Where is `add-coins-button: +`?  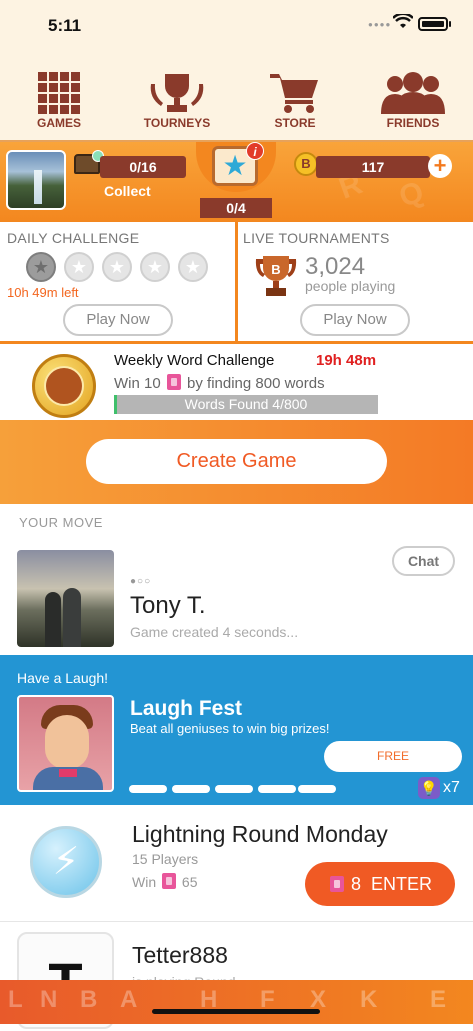
add-coins-button: + is located at coordinates (440, 166).